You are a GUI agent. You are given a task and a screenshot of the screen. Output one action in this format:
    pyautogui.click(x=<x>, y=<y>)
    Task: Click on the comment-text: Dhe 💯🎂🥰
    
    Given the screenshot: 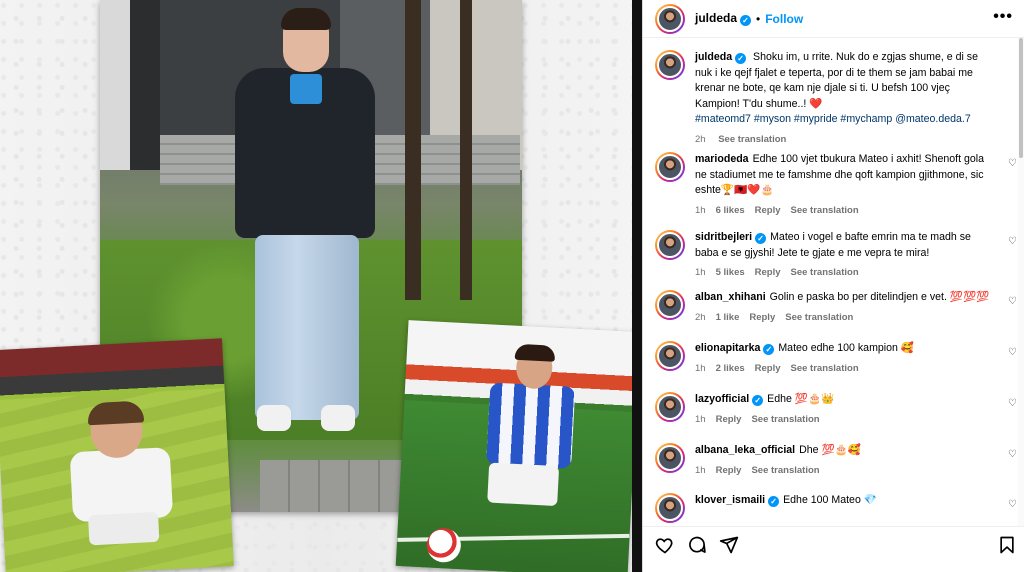 What is the action you would take?
    pyautogui.click(x=830, y=450)
    